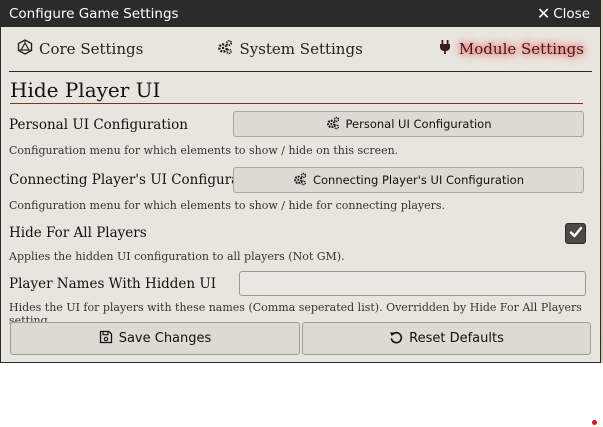 This screenshot has height=427, width=603. What do you see at coordinates (137, 180) in the screenshot?
I see `connecting-ui-label: Connecting Player's UI Configuration` at bounding box center [137, 180].